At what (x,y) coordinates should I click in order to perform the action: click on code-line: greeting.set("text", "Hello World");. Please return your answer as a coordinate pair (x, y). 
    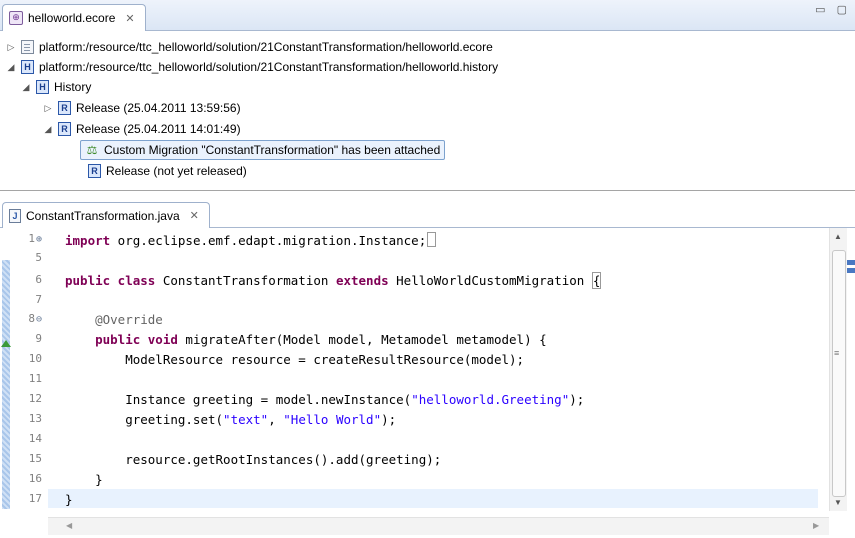
    Looking at the image, I should click on (231, 419).